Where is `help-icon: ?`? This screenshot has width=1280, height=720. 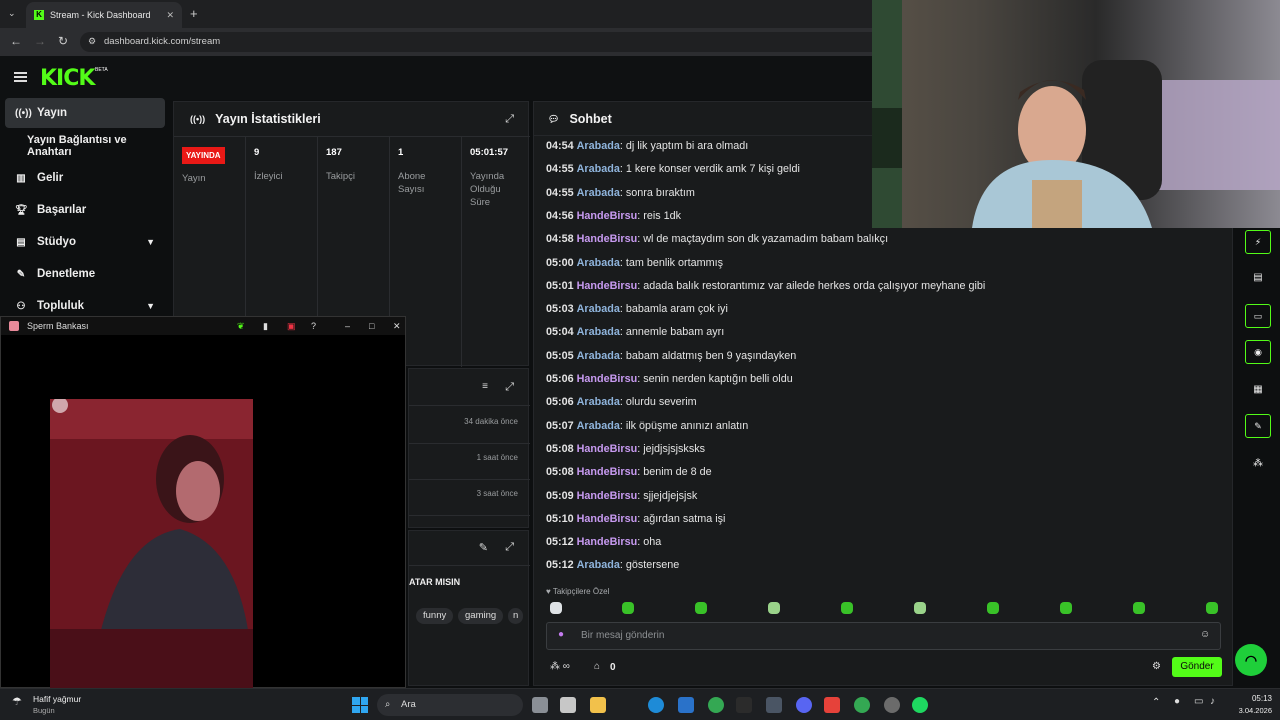 help-icon: ? is located at coordinates (313, 326).